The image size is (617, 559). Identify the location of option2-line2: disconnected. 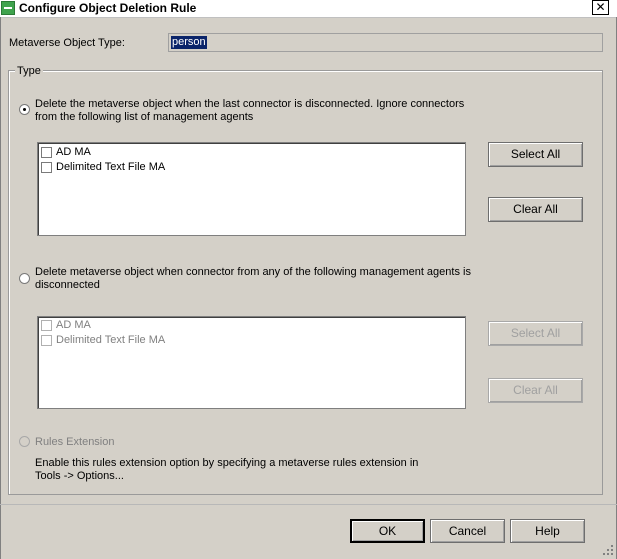
(67, 285).